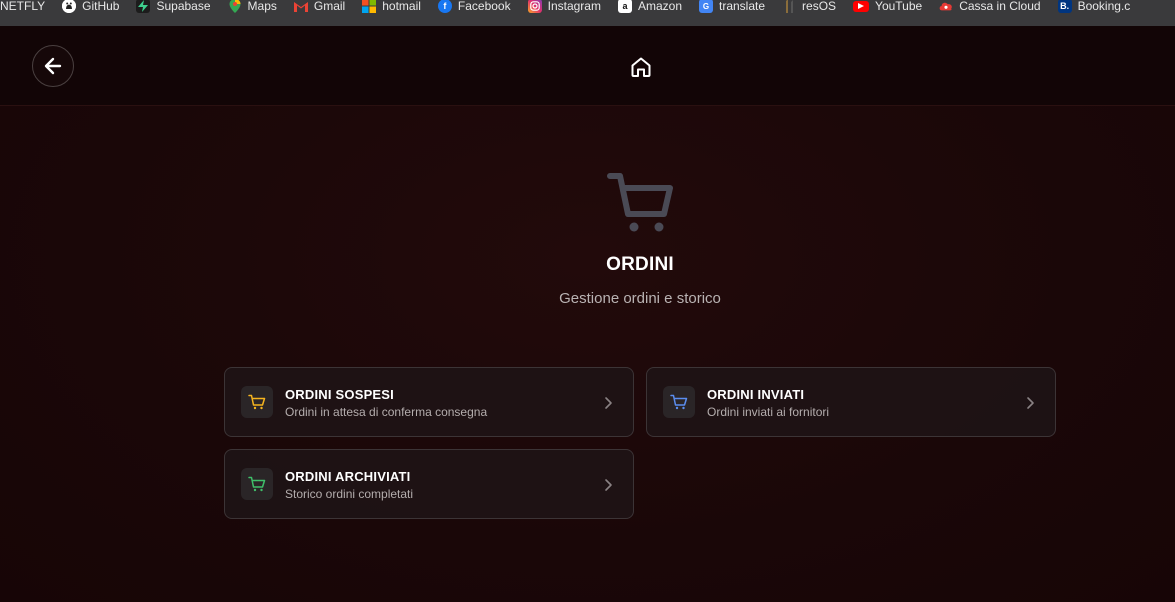 The width and height of the screenshot is (1175, 602). What do you see at coordinates (640, 264) in the screenshot?
I see `page-title: ORDINI` at bounding box center [640, 264].